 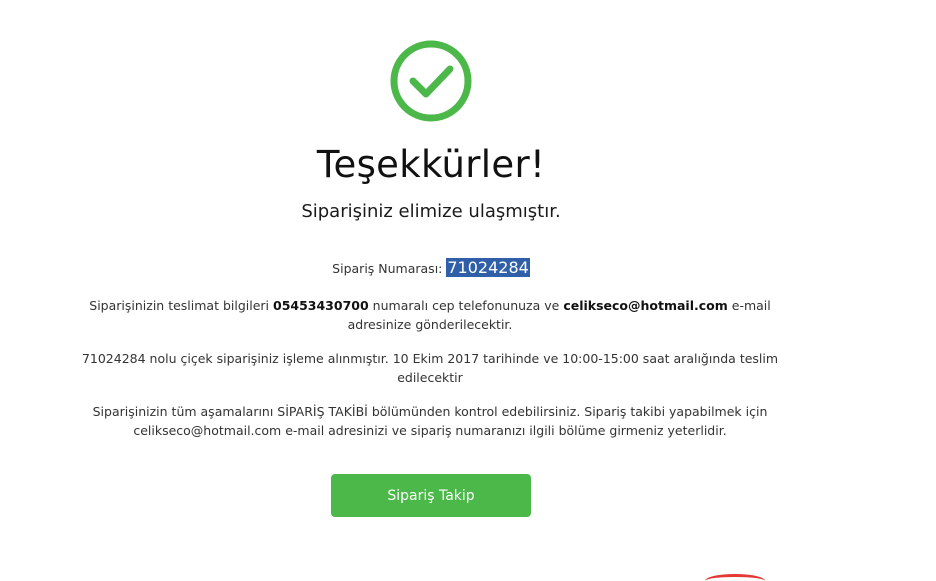 What do you see at coordinates (645, 305) in the screenshot?
I see `email-address: celikseco@hotmail.com` at bounding box center [645, 305].